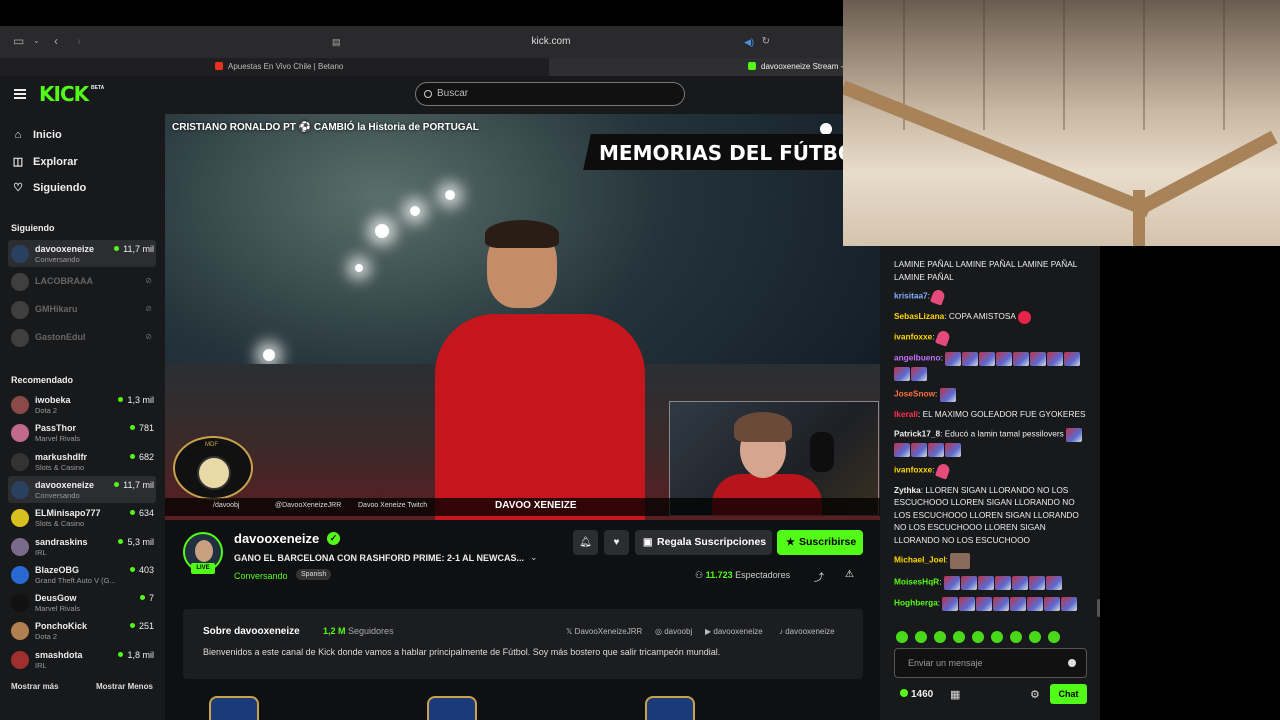 This screenshot has height=720, width=1280. I want to click on chat-username: krisitaa7, so click(911, 296).